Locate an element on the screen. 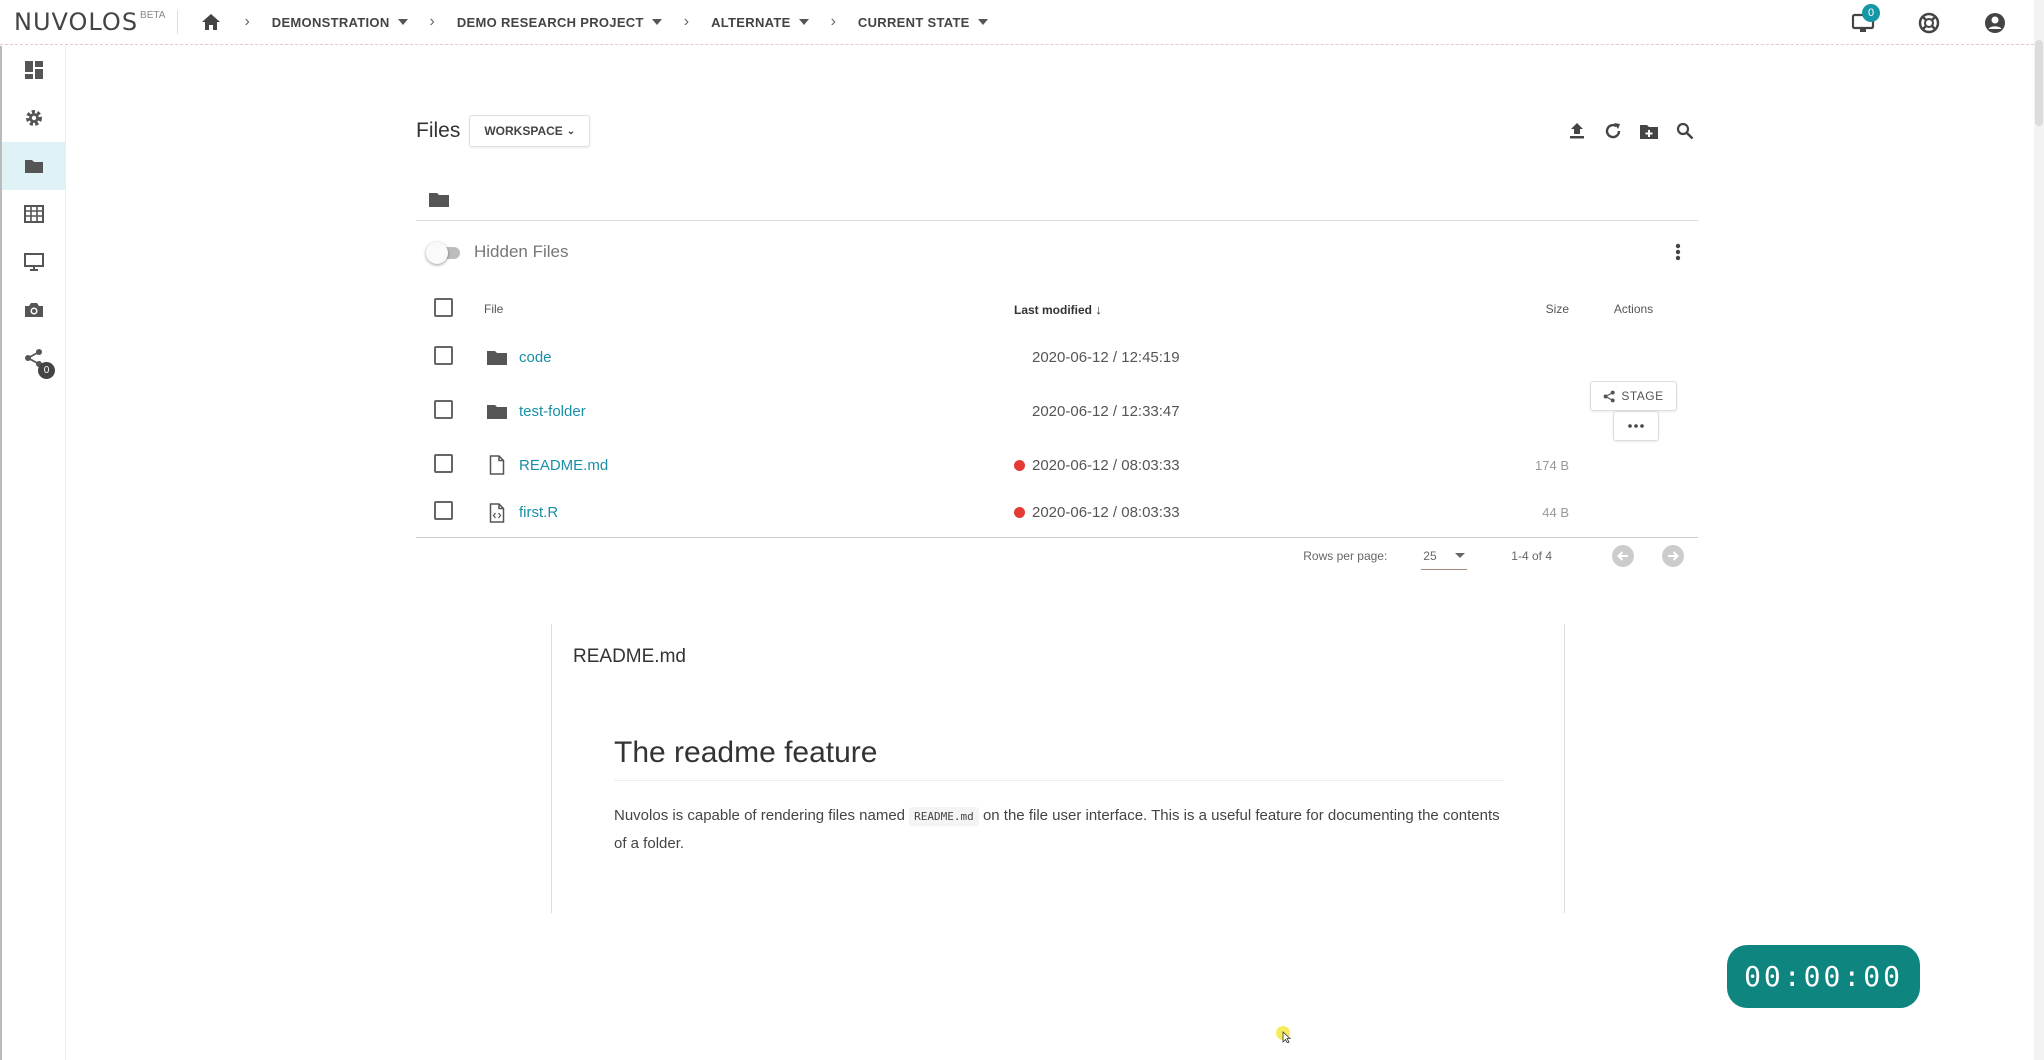 The image size is (2044, 1060). breadcrumb-organization: DEMONSTRATION is located at coordinates (340, 22).